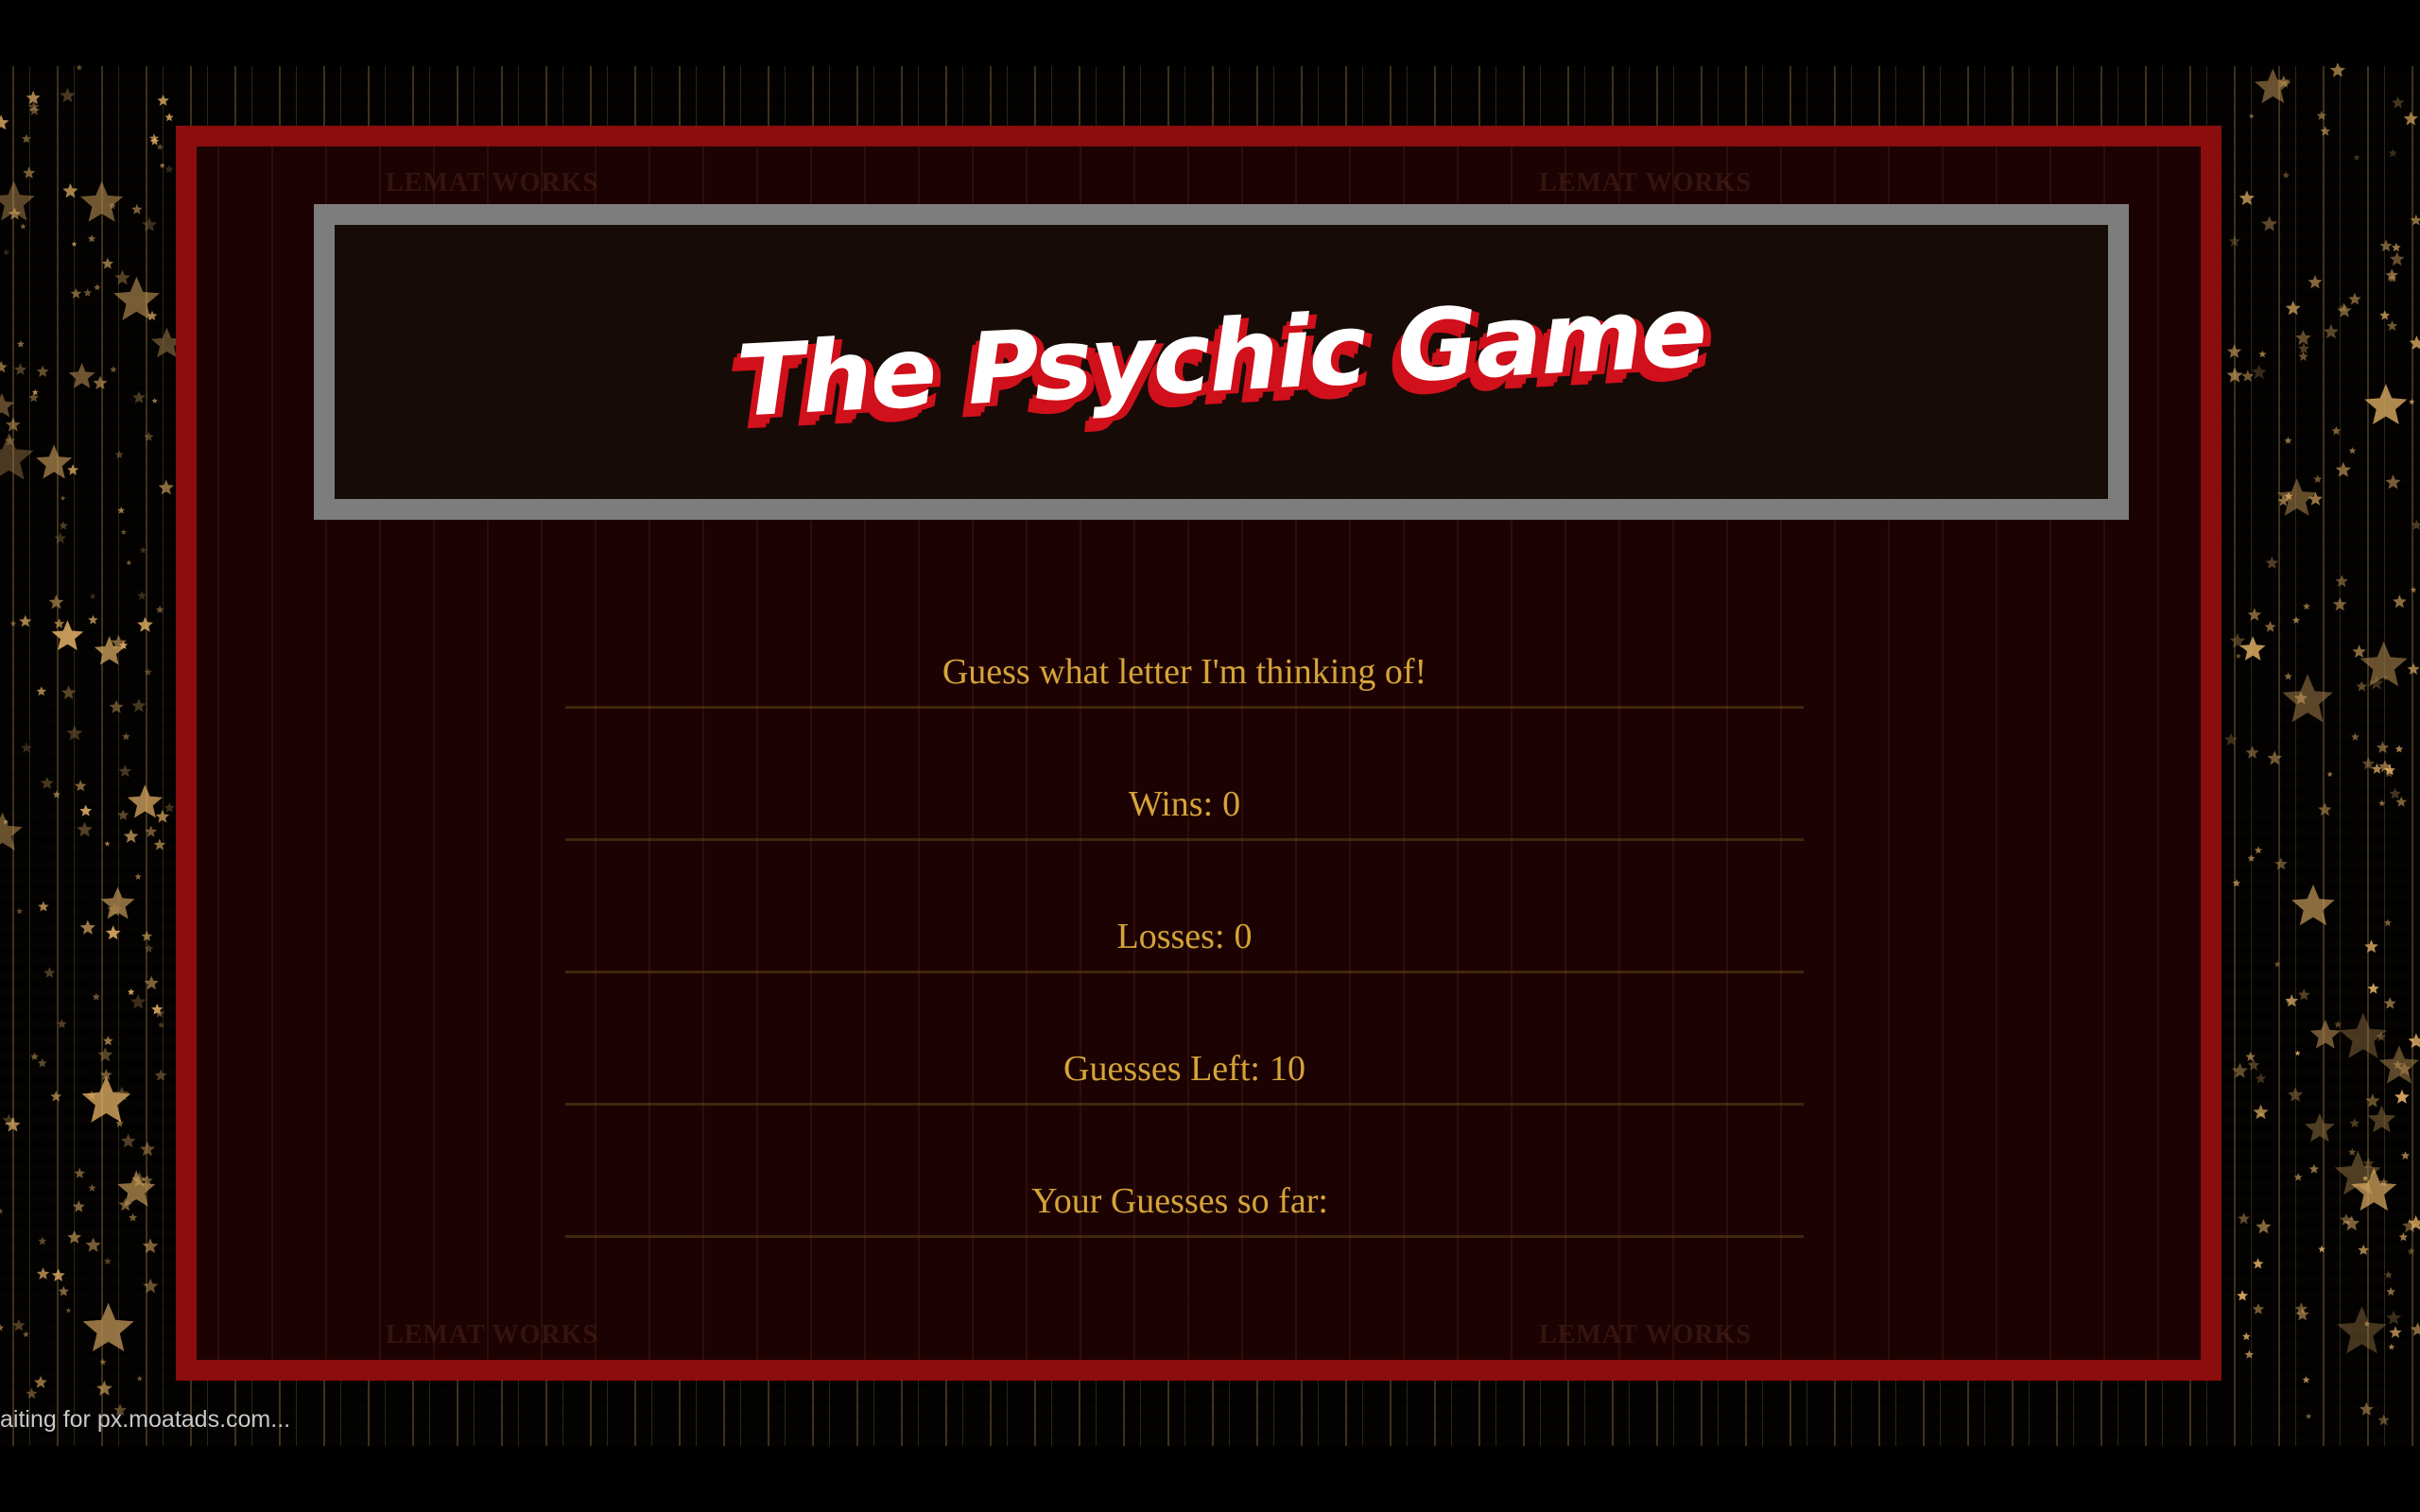 This screenshot has height=1512, width=2420. What do you see at coordinates (1231, 804) in the screenshot?
I see `wins-value: 0` at bounding box center [1231, 804].